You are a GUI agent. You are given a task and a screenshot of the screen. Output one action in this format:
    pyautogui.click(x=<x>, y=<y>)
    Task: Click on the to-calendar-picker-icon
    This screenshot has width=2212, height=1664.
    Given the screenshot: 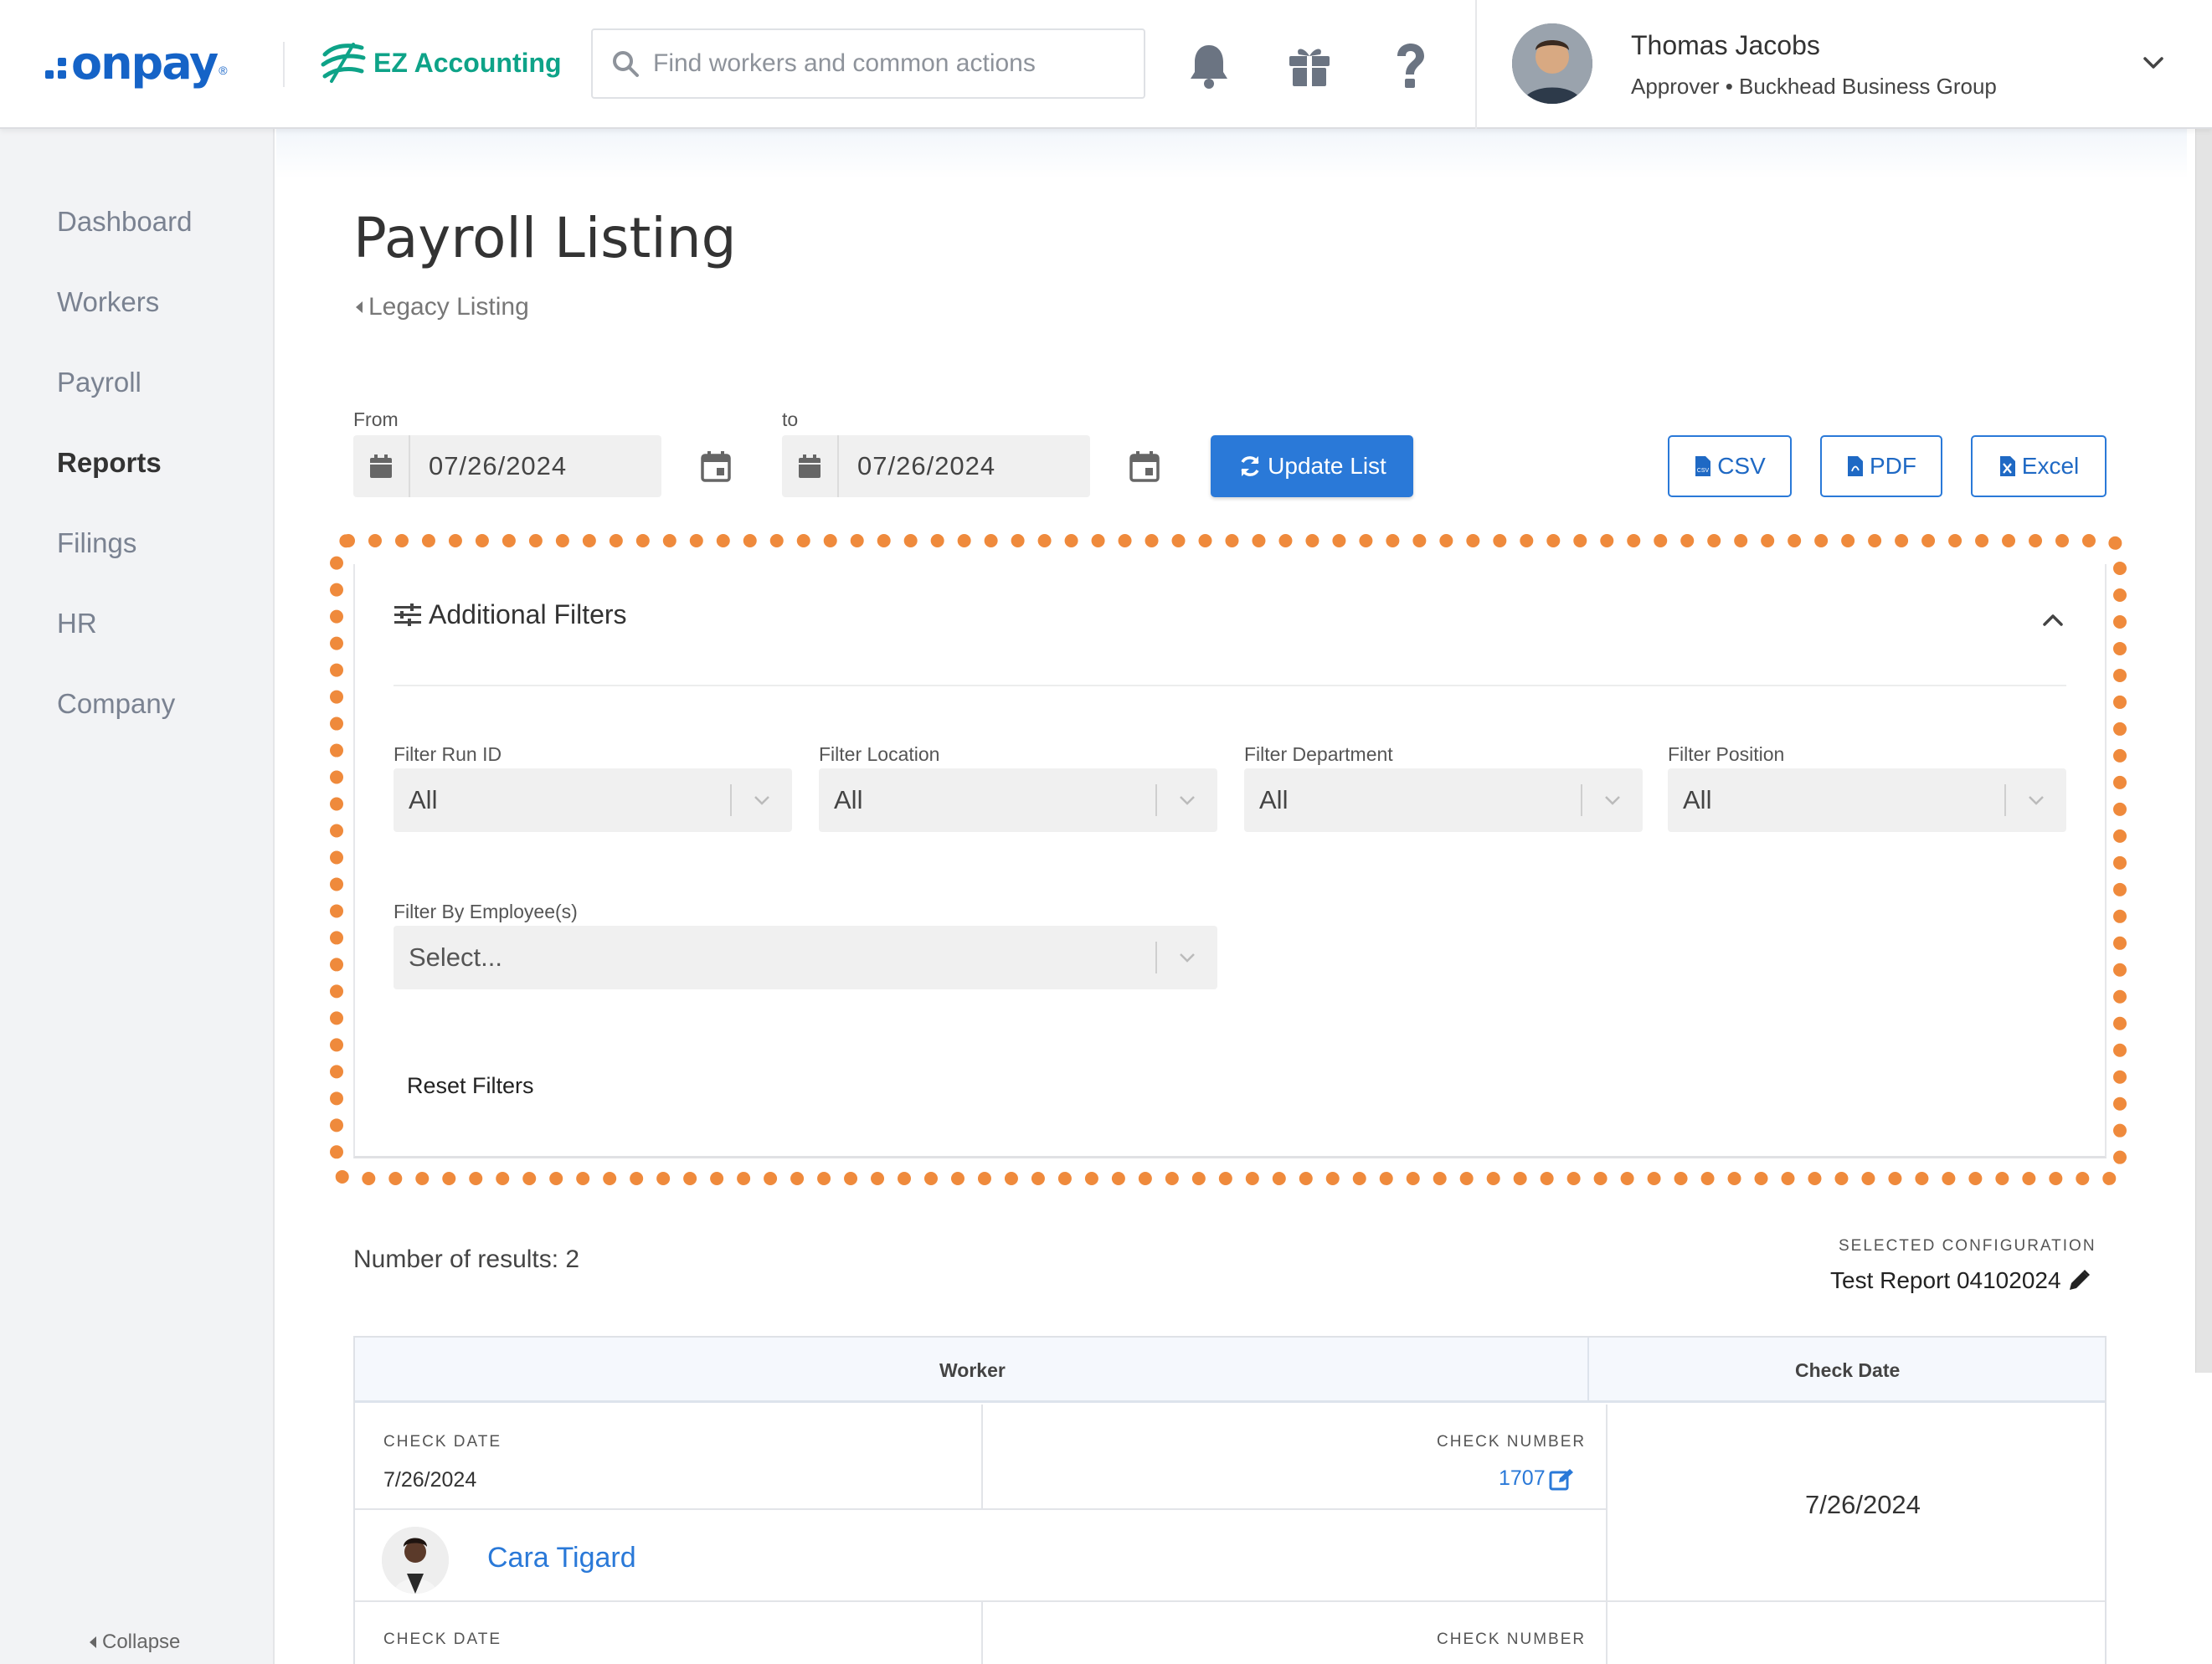 What is the action you would take?
    pyautogui.click(x=1144, y=466)
    